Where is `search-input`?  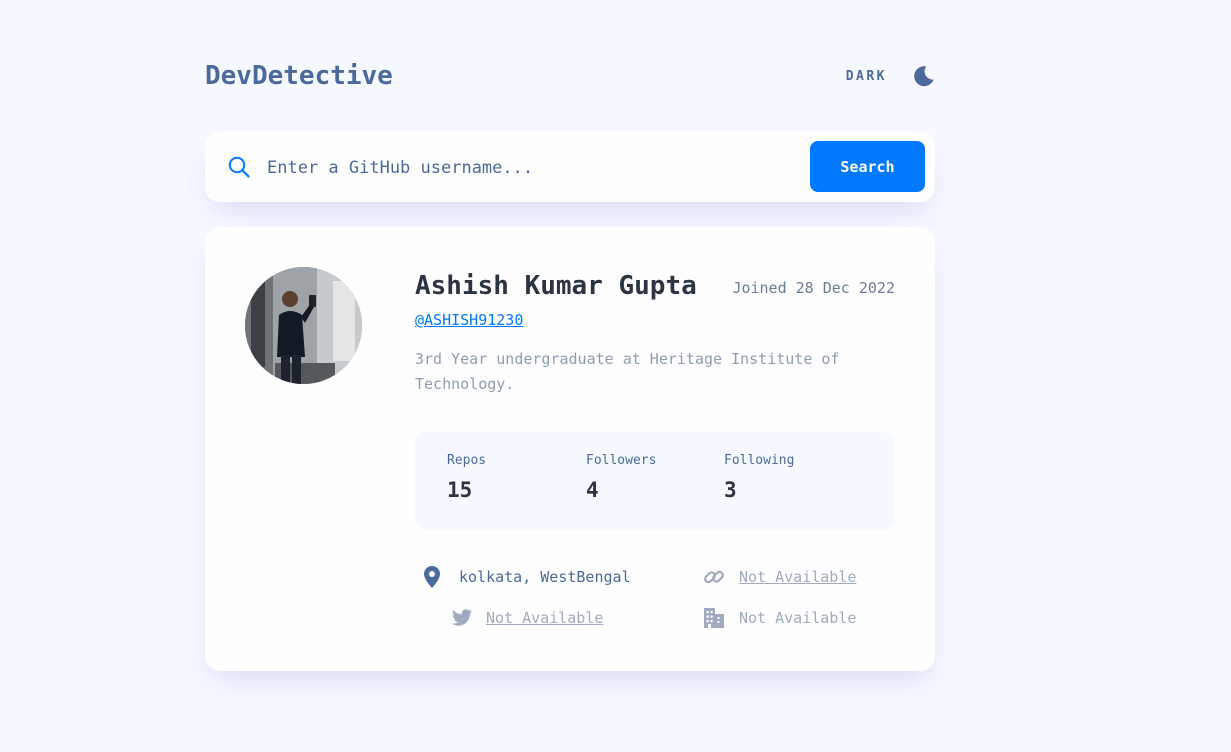
search-input is located at coordinates (527, 168).